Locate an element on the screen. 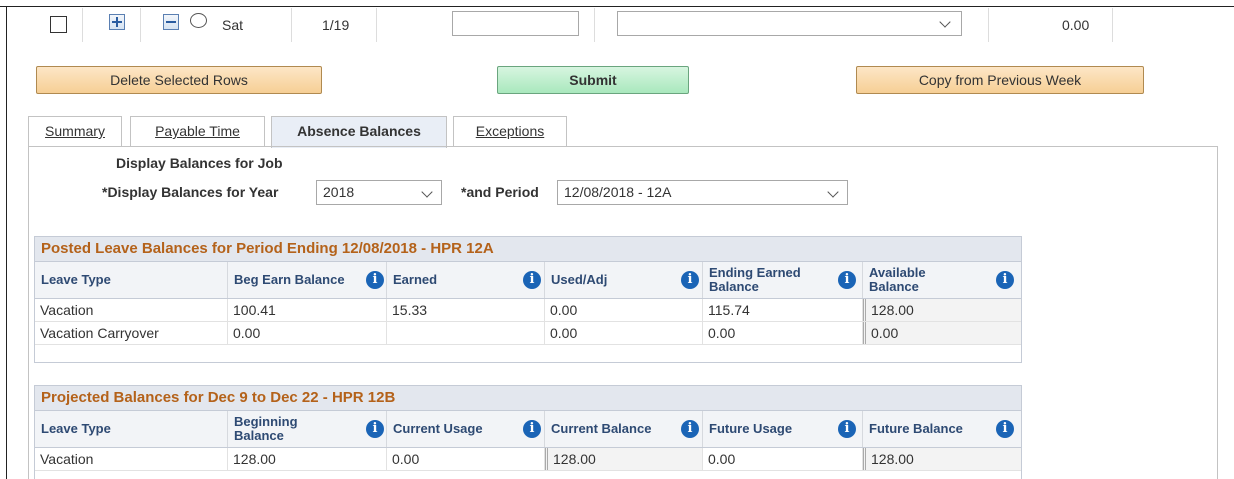  header-label: Available Balance is located at coordinates (897, 280).